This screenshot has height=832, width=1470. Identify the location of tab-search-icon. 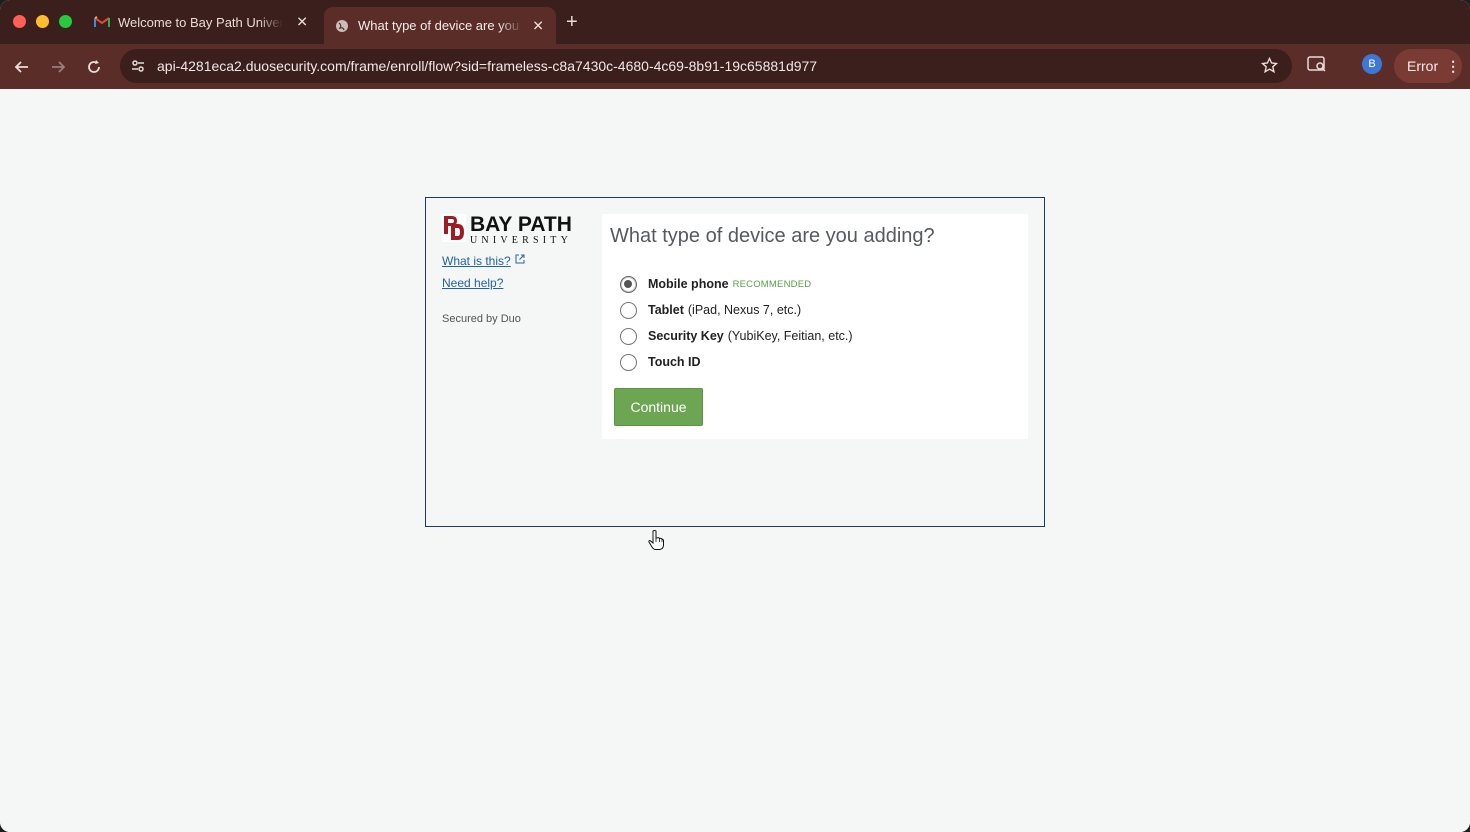
(1317, 64).